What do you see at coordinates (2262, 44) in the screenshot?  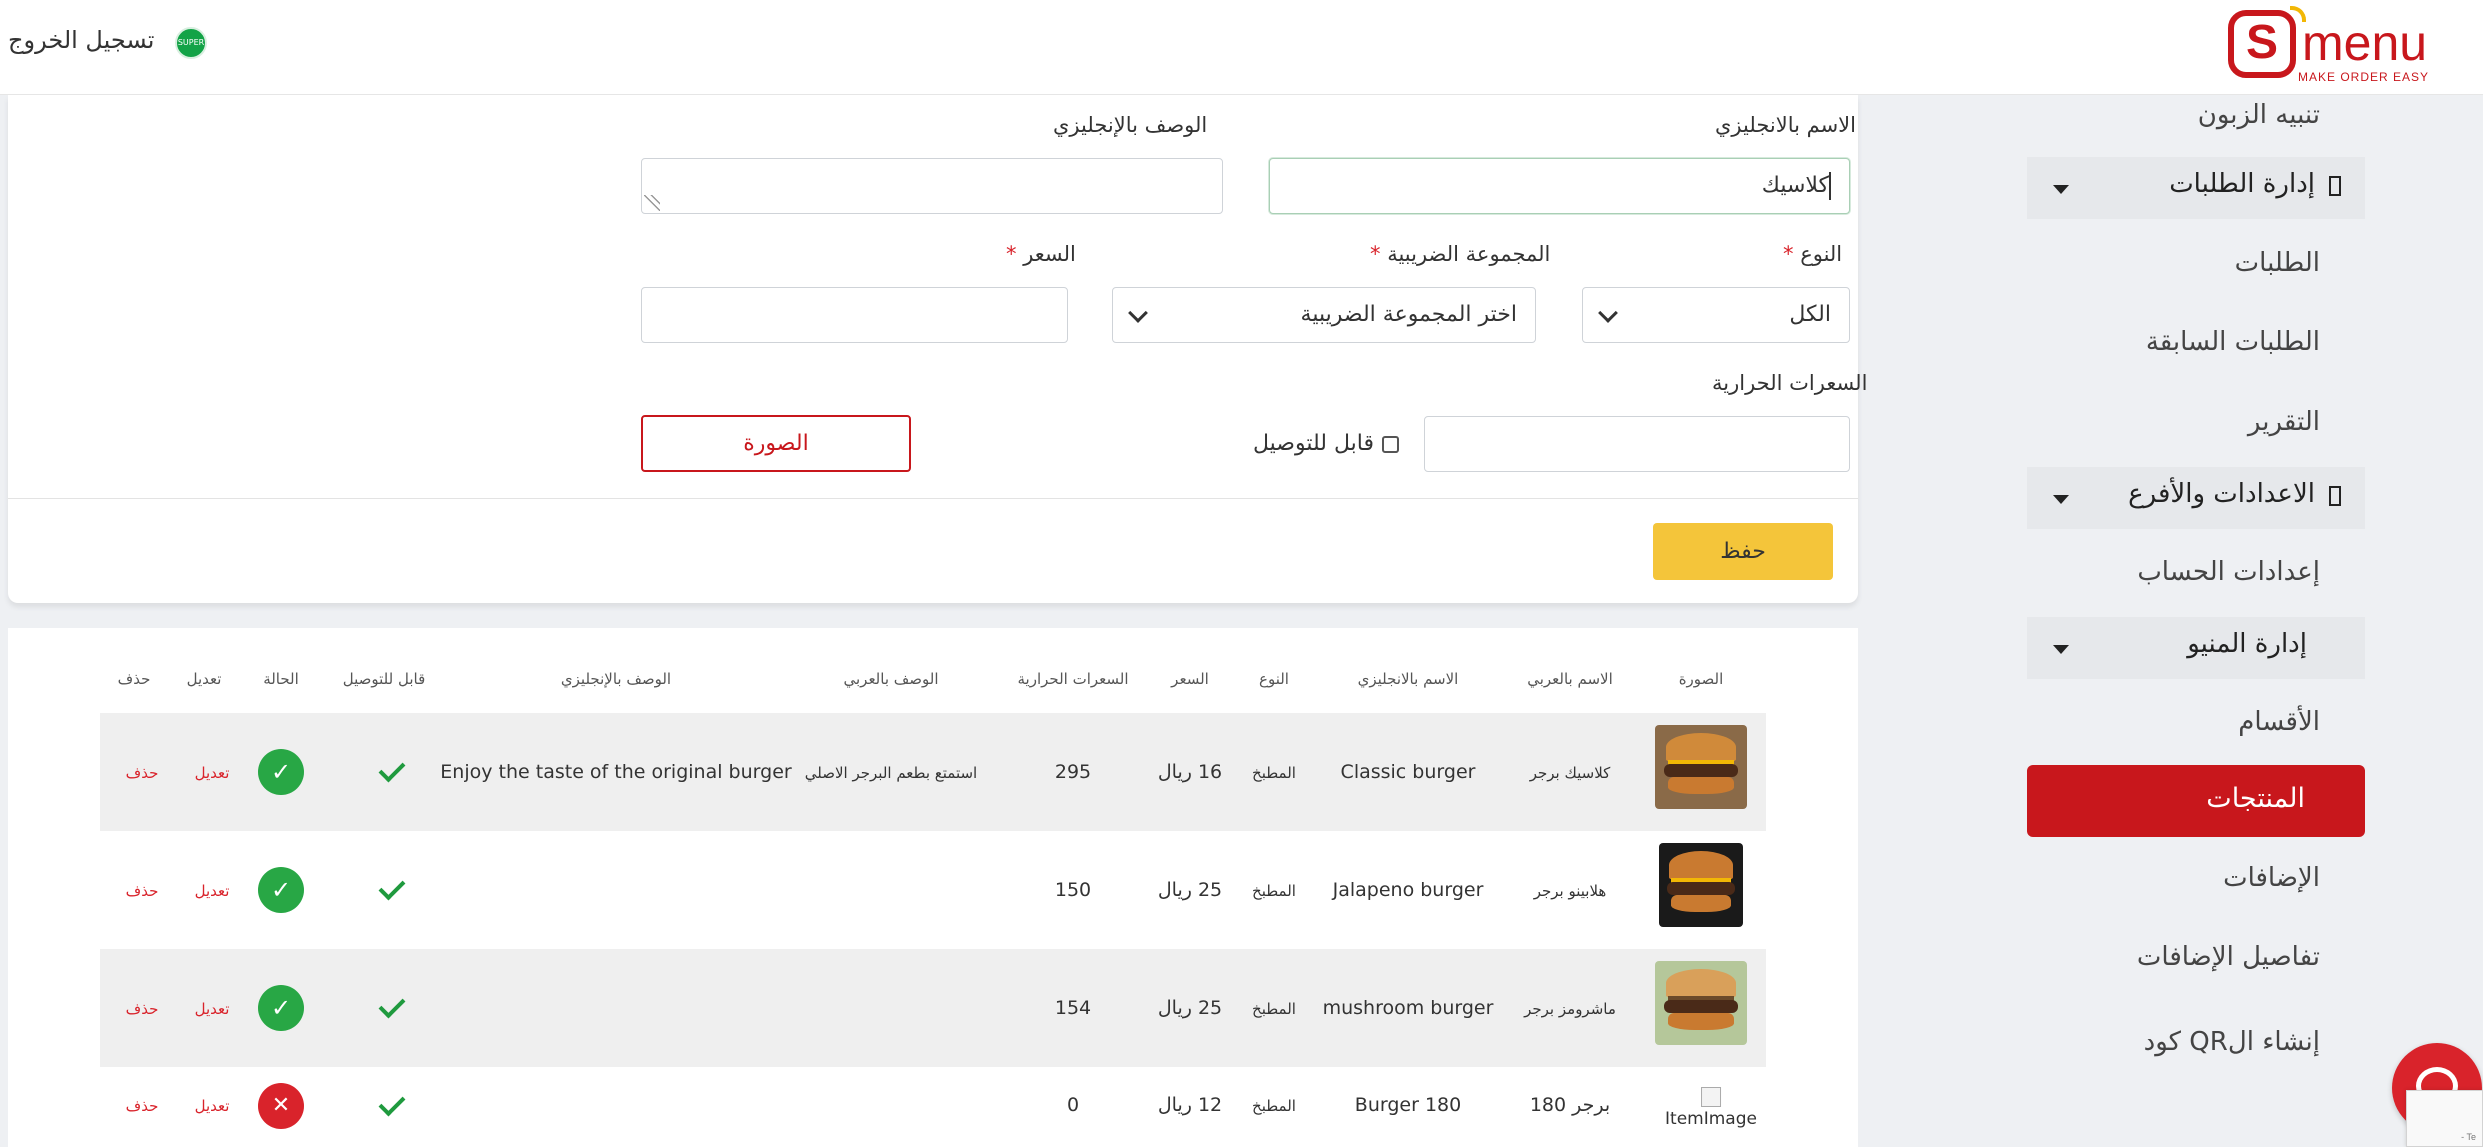 I see `logo-letter: S` at bounding box center [2262, 44].